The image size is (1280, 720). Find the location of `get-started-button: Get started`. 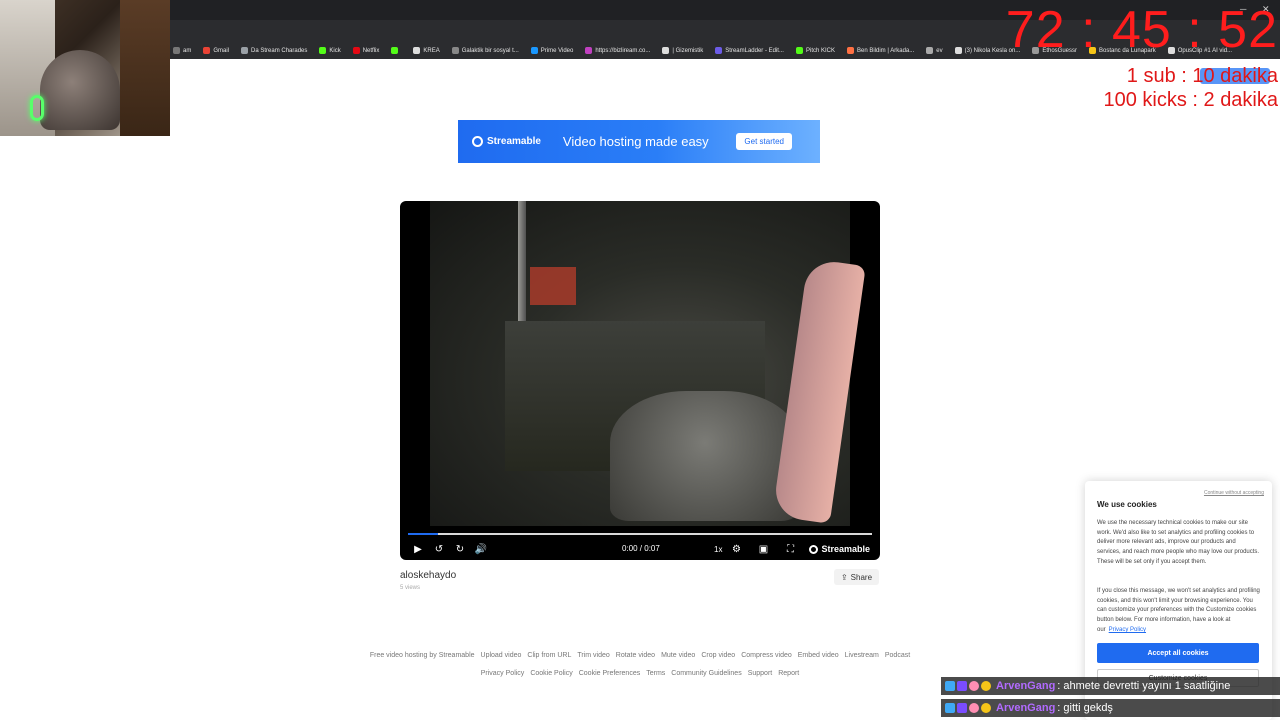

get-started-button: Get started is located at coordinates (764, 141).